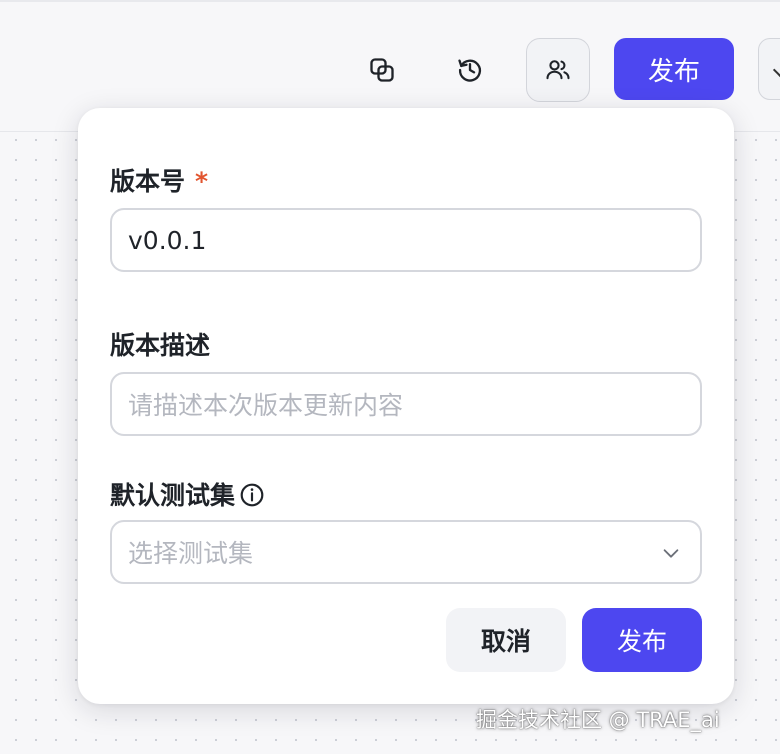 The height and width of the screenshot is (754, 780). I want to click on test-set-label-text: 默认测试集, so click(173, 495).